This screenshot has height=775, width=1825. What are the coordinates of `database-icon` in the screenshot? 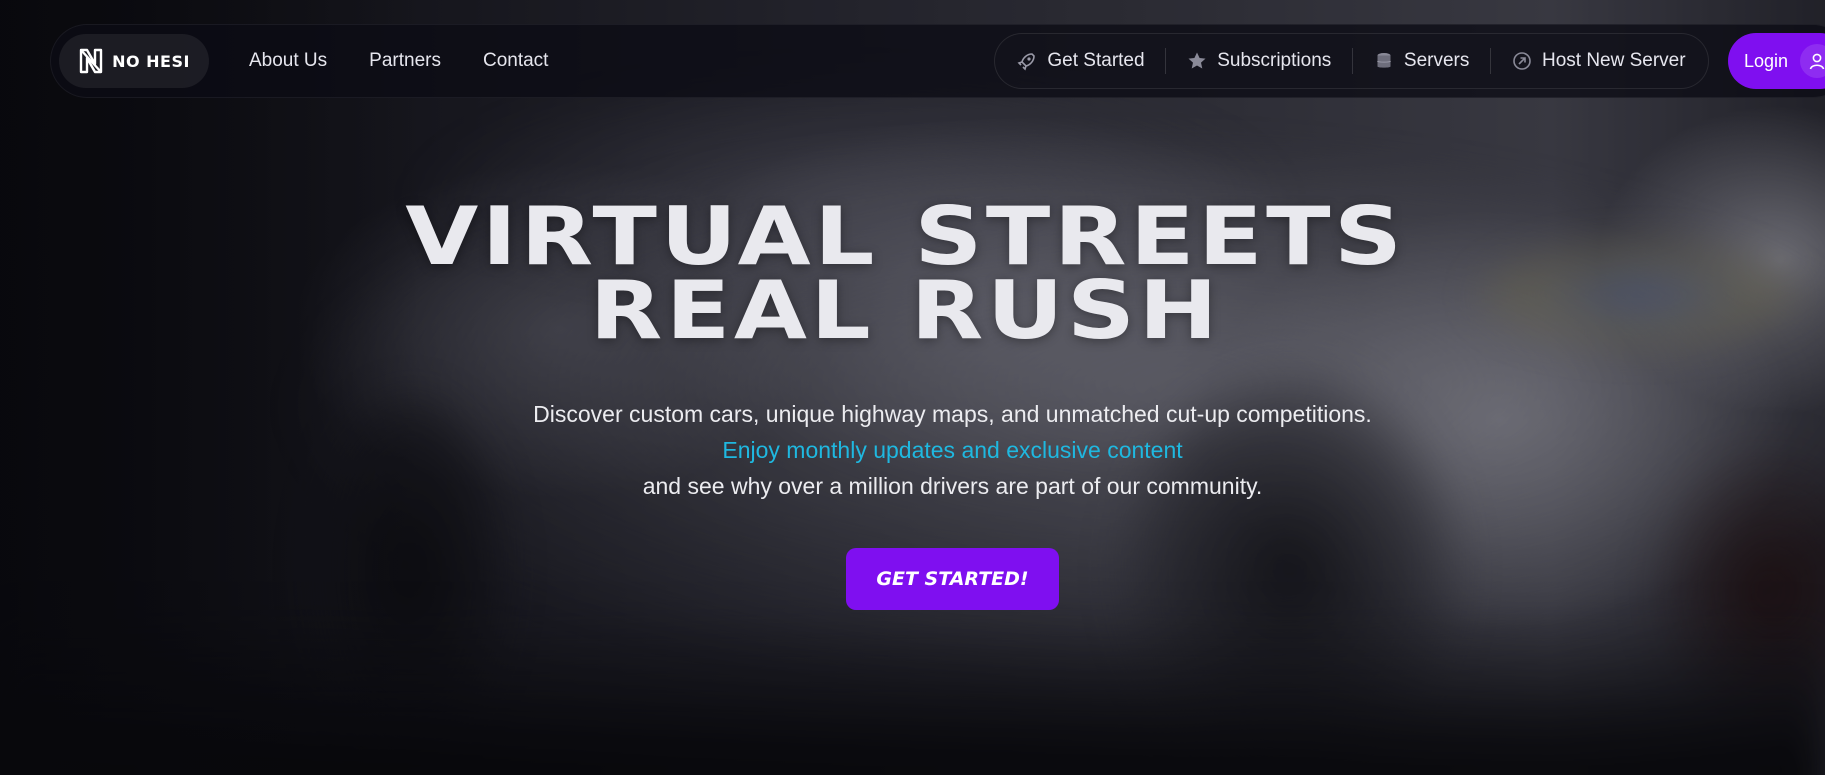 It's located at (1383, 60).